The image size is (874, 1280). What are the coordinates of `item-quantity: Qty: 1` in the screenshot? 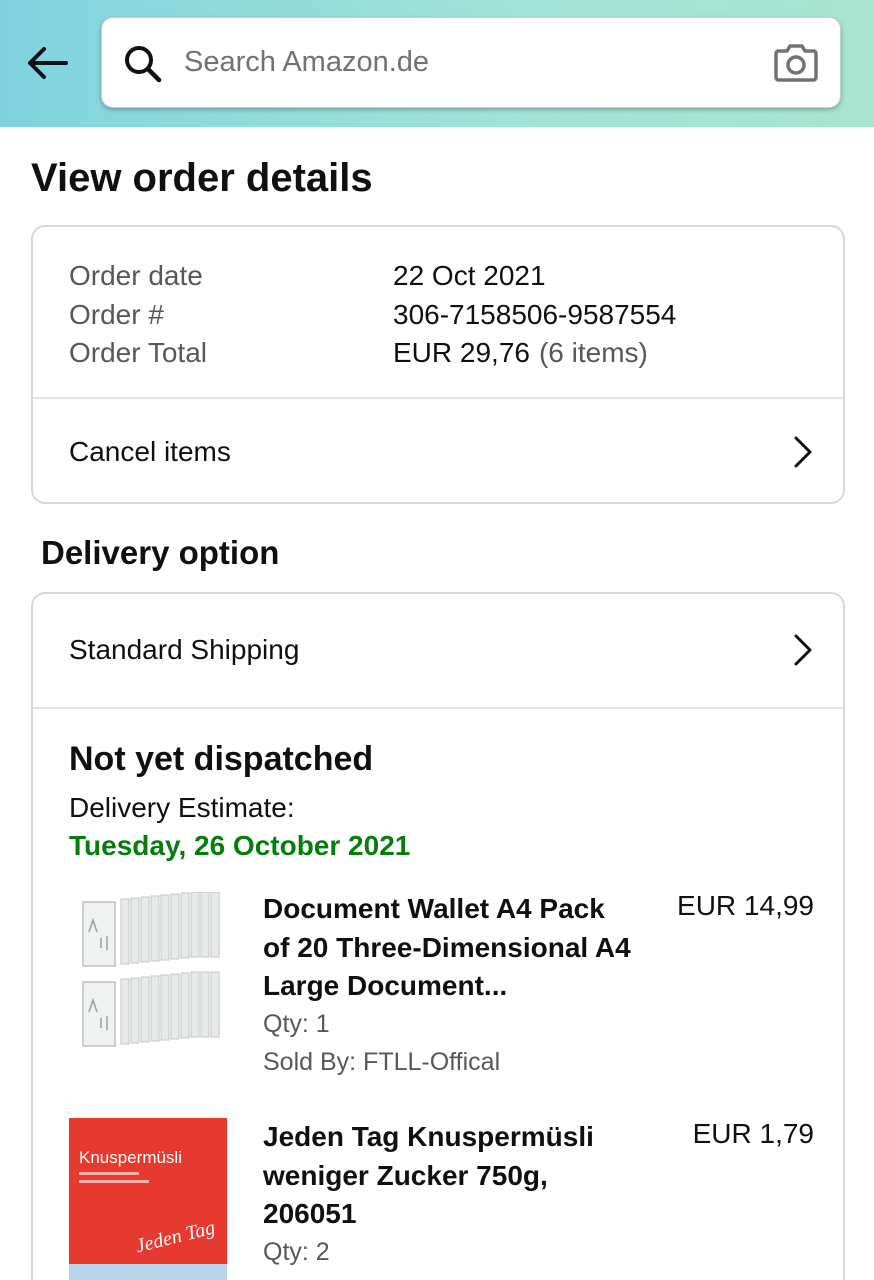 It's located at (296, 1024).